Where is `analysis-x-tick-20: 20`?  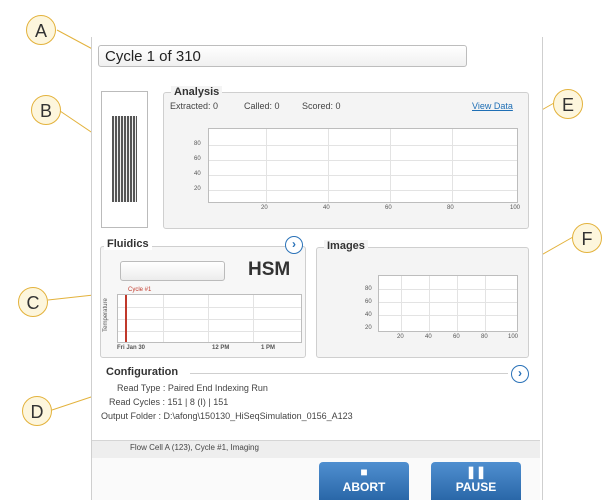
analysis-x-tick-20: 20 is located at coordinates (264, 208).